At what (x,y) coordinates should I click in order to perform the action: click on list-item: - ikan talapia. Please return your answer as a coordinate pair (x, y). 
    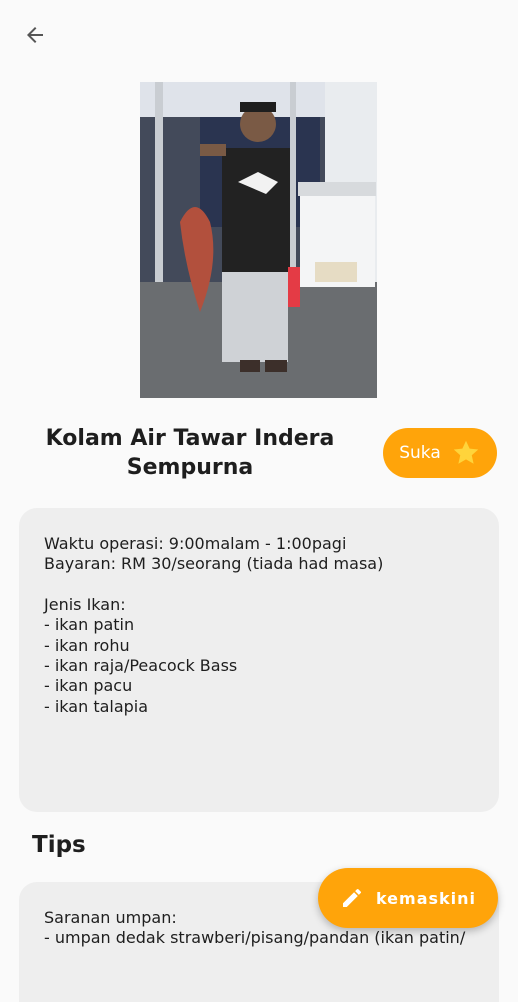
    Looking at the image, I should click on (96, 706).